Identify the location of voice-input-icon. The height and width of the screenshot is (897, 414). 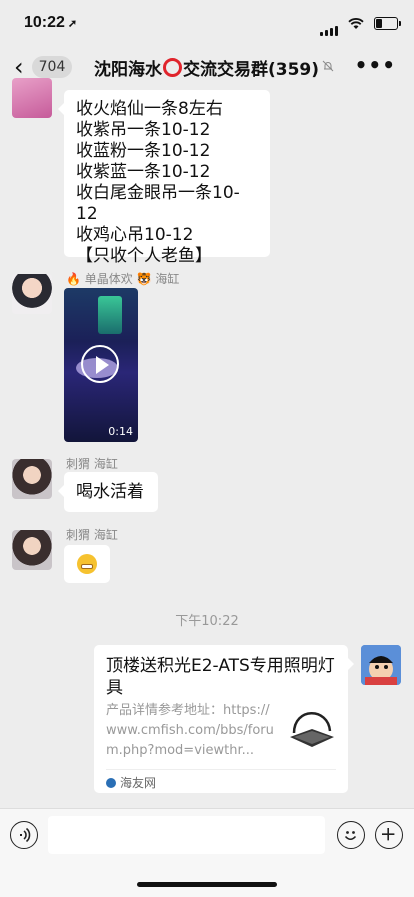
(24, 835).